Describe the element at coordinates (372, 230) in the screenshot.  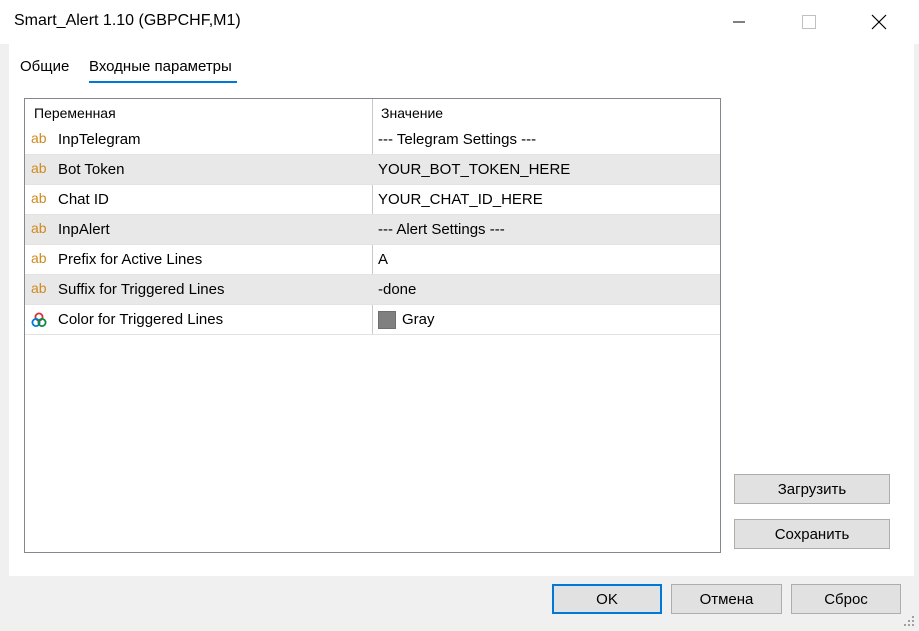
I see `table-row: ab InpAlert --- Alert Settings ---` at that location.